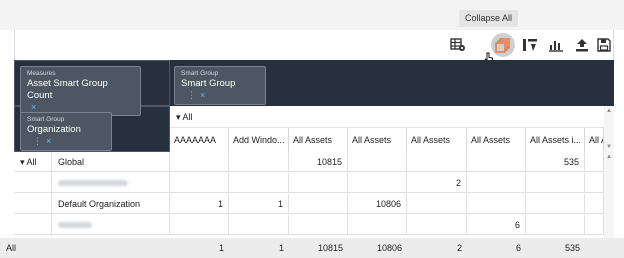  Describe the element at coordinates (437, 183) in the screenshot. I see `data-cell: 2` at that location.